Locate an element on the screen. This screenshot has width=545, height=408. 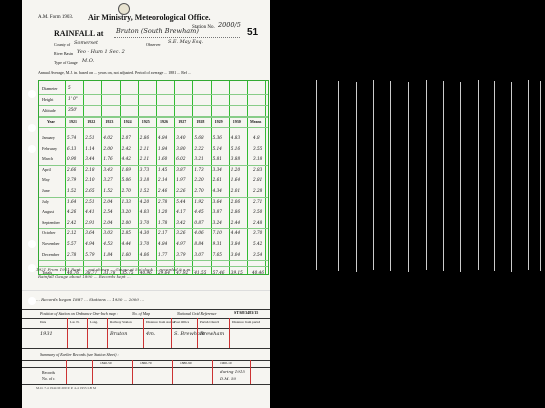
position-column-header: Lat. N. is located at coordinates (75, 322).